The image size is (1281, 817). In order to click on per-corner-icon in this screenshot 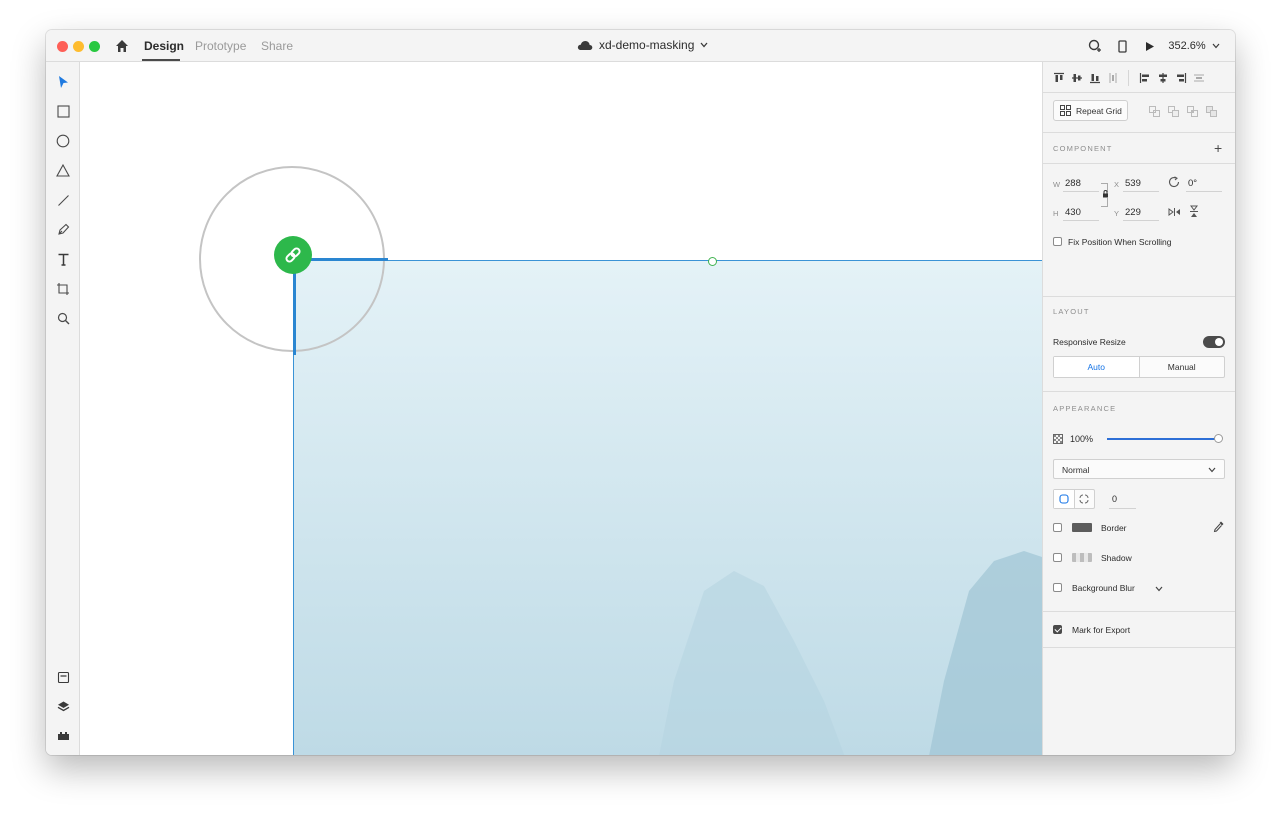, I will do `click(1085, 499)`.